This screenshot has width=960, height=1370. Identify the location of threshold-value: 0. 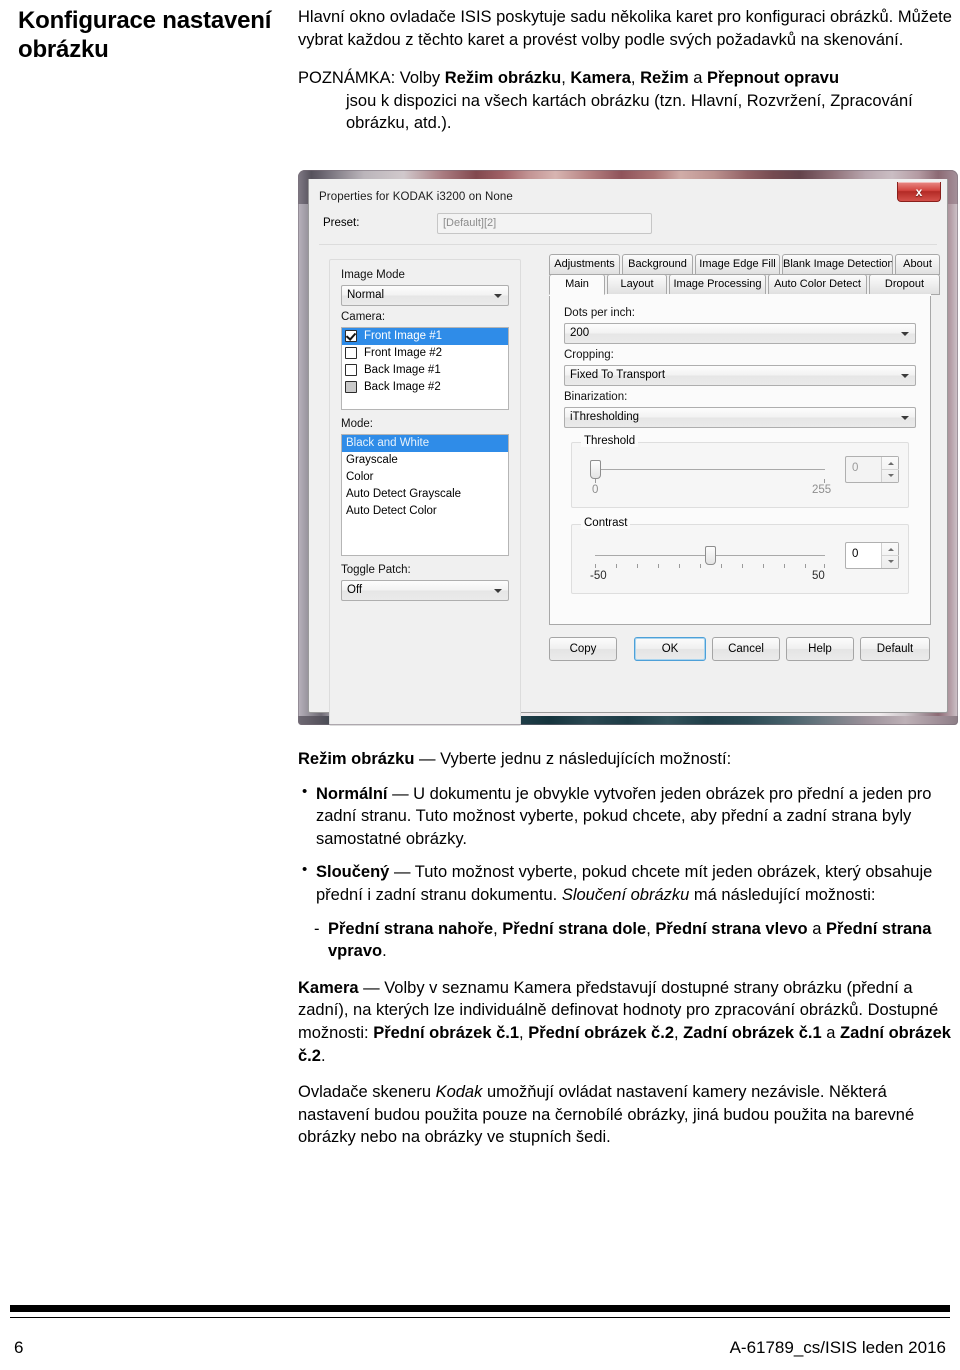
(855, 468).